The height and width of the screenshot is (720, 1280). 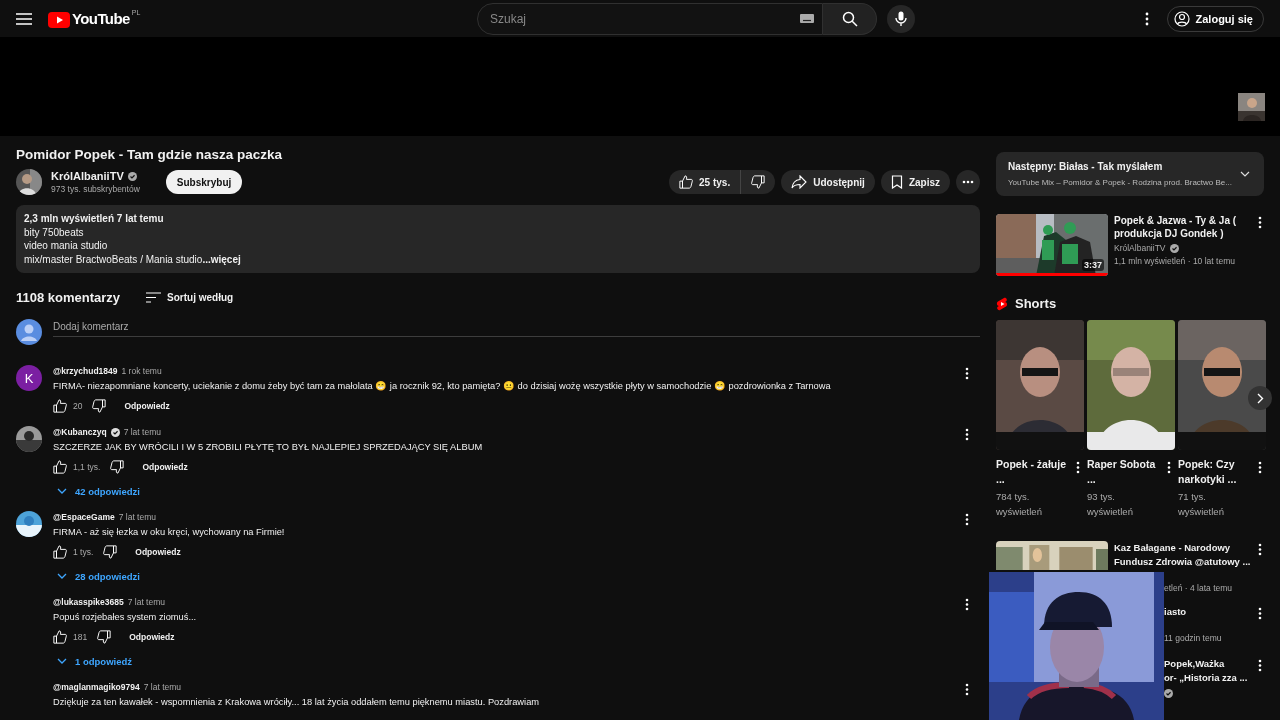 What do you see at coordinates (66, 246) in the screenshot?
I see `description-line: video mania studio` at bounding box center [66, 246].